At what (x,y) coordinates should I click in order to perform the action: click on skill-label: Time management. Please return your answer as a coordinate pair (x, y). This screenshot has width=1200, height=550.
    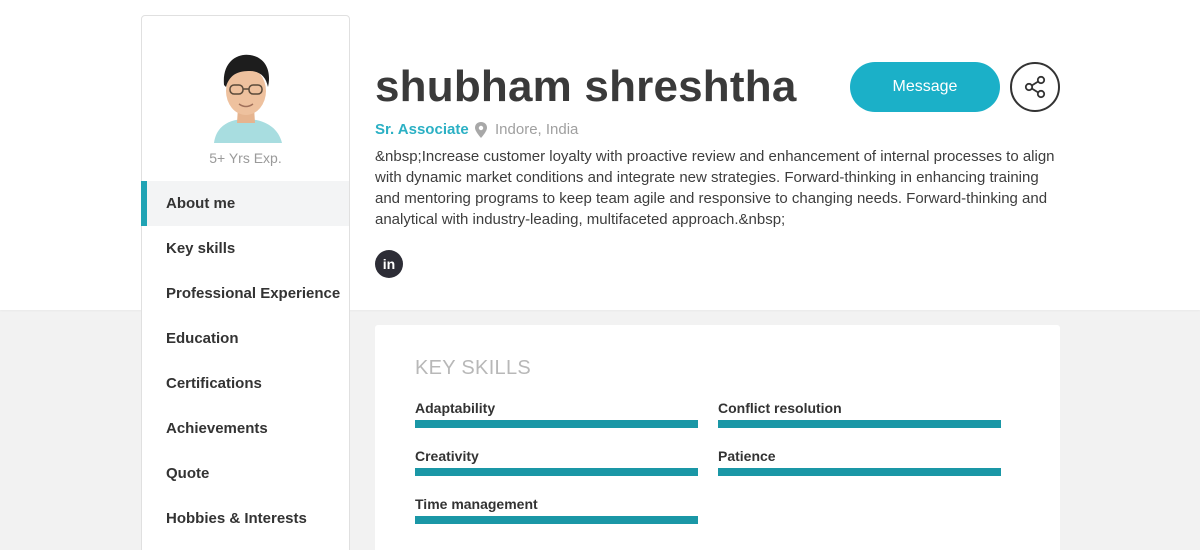
    Looking at the image, I should click on (476, 504).